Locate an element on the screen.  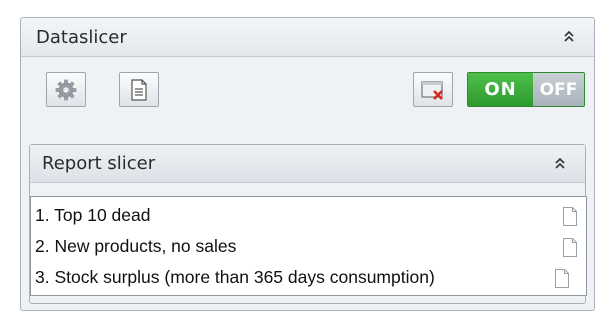
gear-icon is located at coordinates (66, 89).